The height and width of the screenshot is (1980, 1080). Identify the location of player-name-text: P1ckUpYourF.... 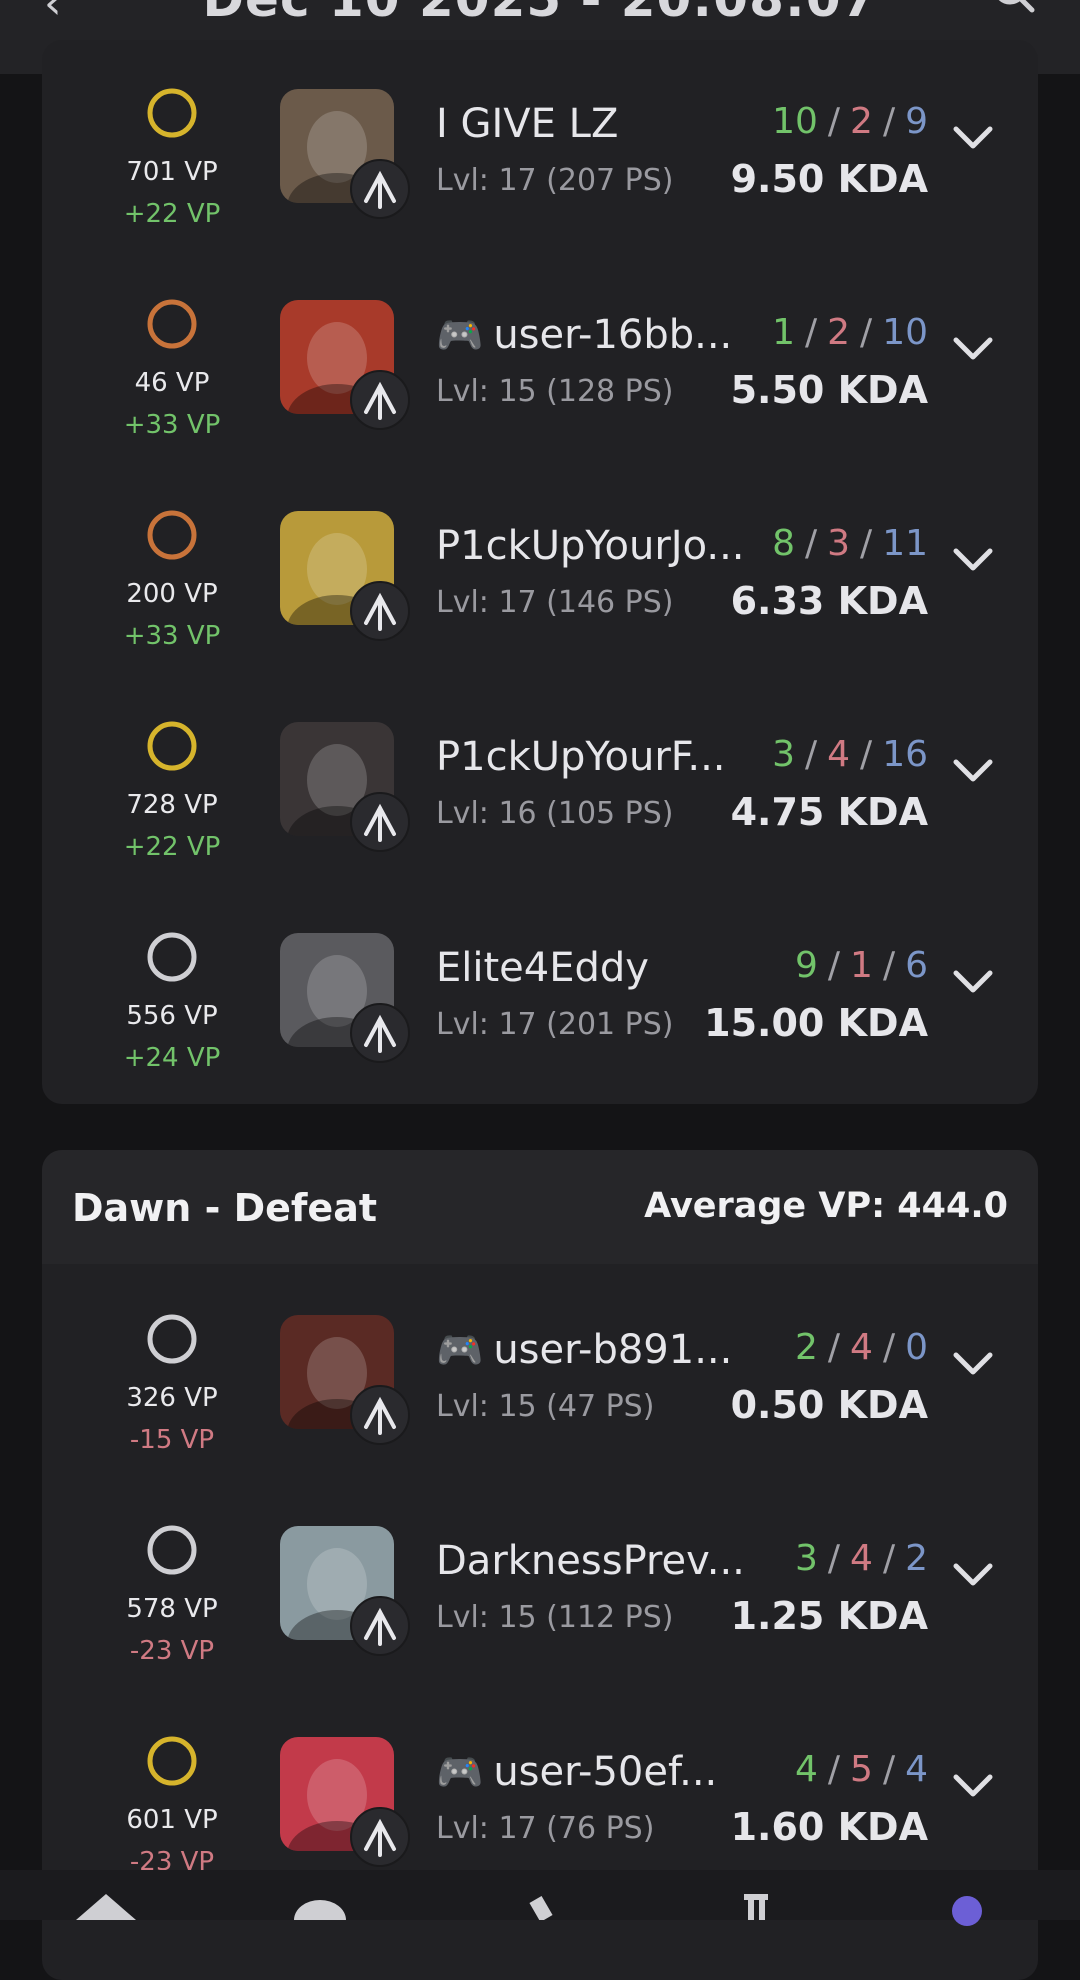
(581, 757).